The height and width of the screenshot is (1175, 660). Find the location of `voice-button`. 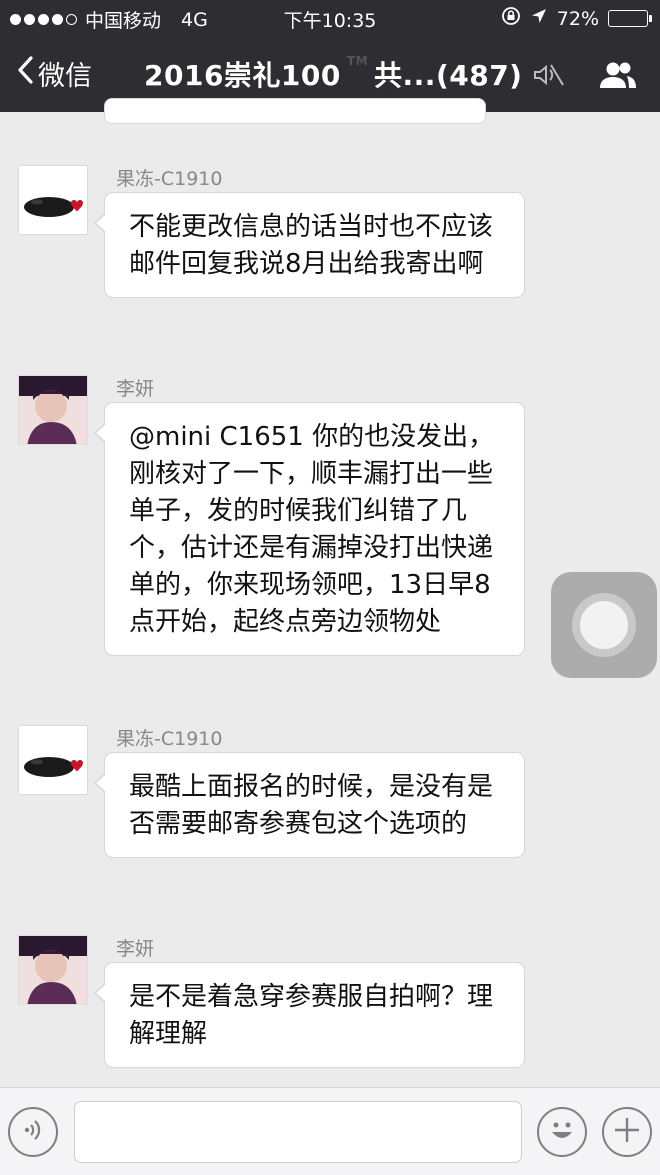

voice-button is located at coordinates (33, 1132).